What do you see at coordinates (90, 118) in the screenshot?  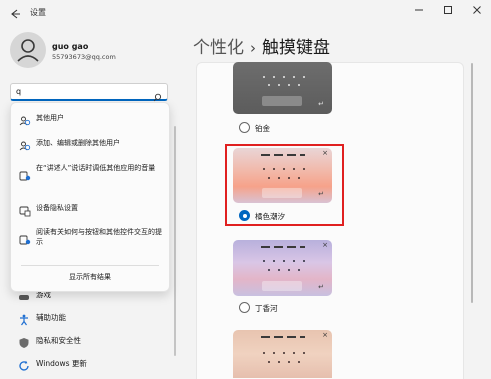 I see `search-result-item: 其他用户` at bounding box center [90, 118].